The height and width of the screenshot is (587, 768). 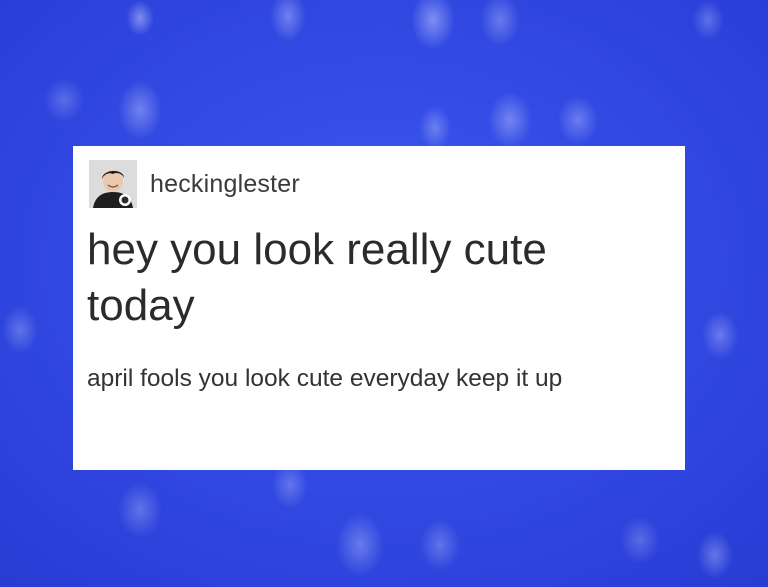 I want to click on user-avatar-icon, so click(x=113, y=184).